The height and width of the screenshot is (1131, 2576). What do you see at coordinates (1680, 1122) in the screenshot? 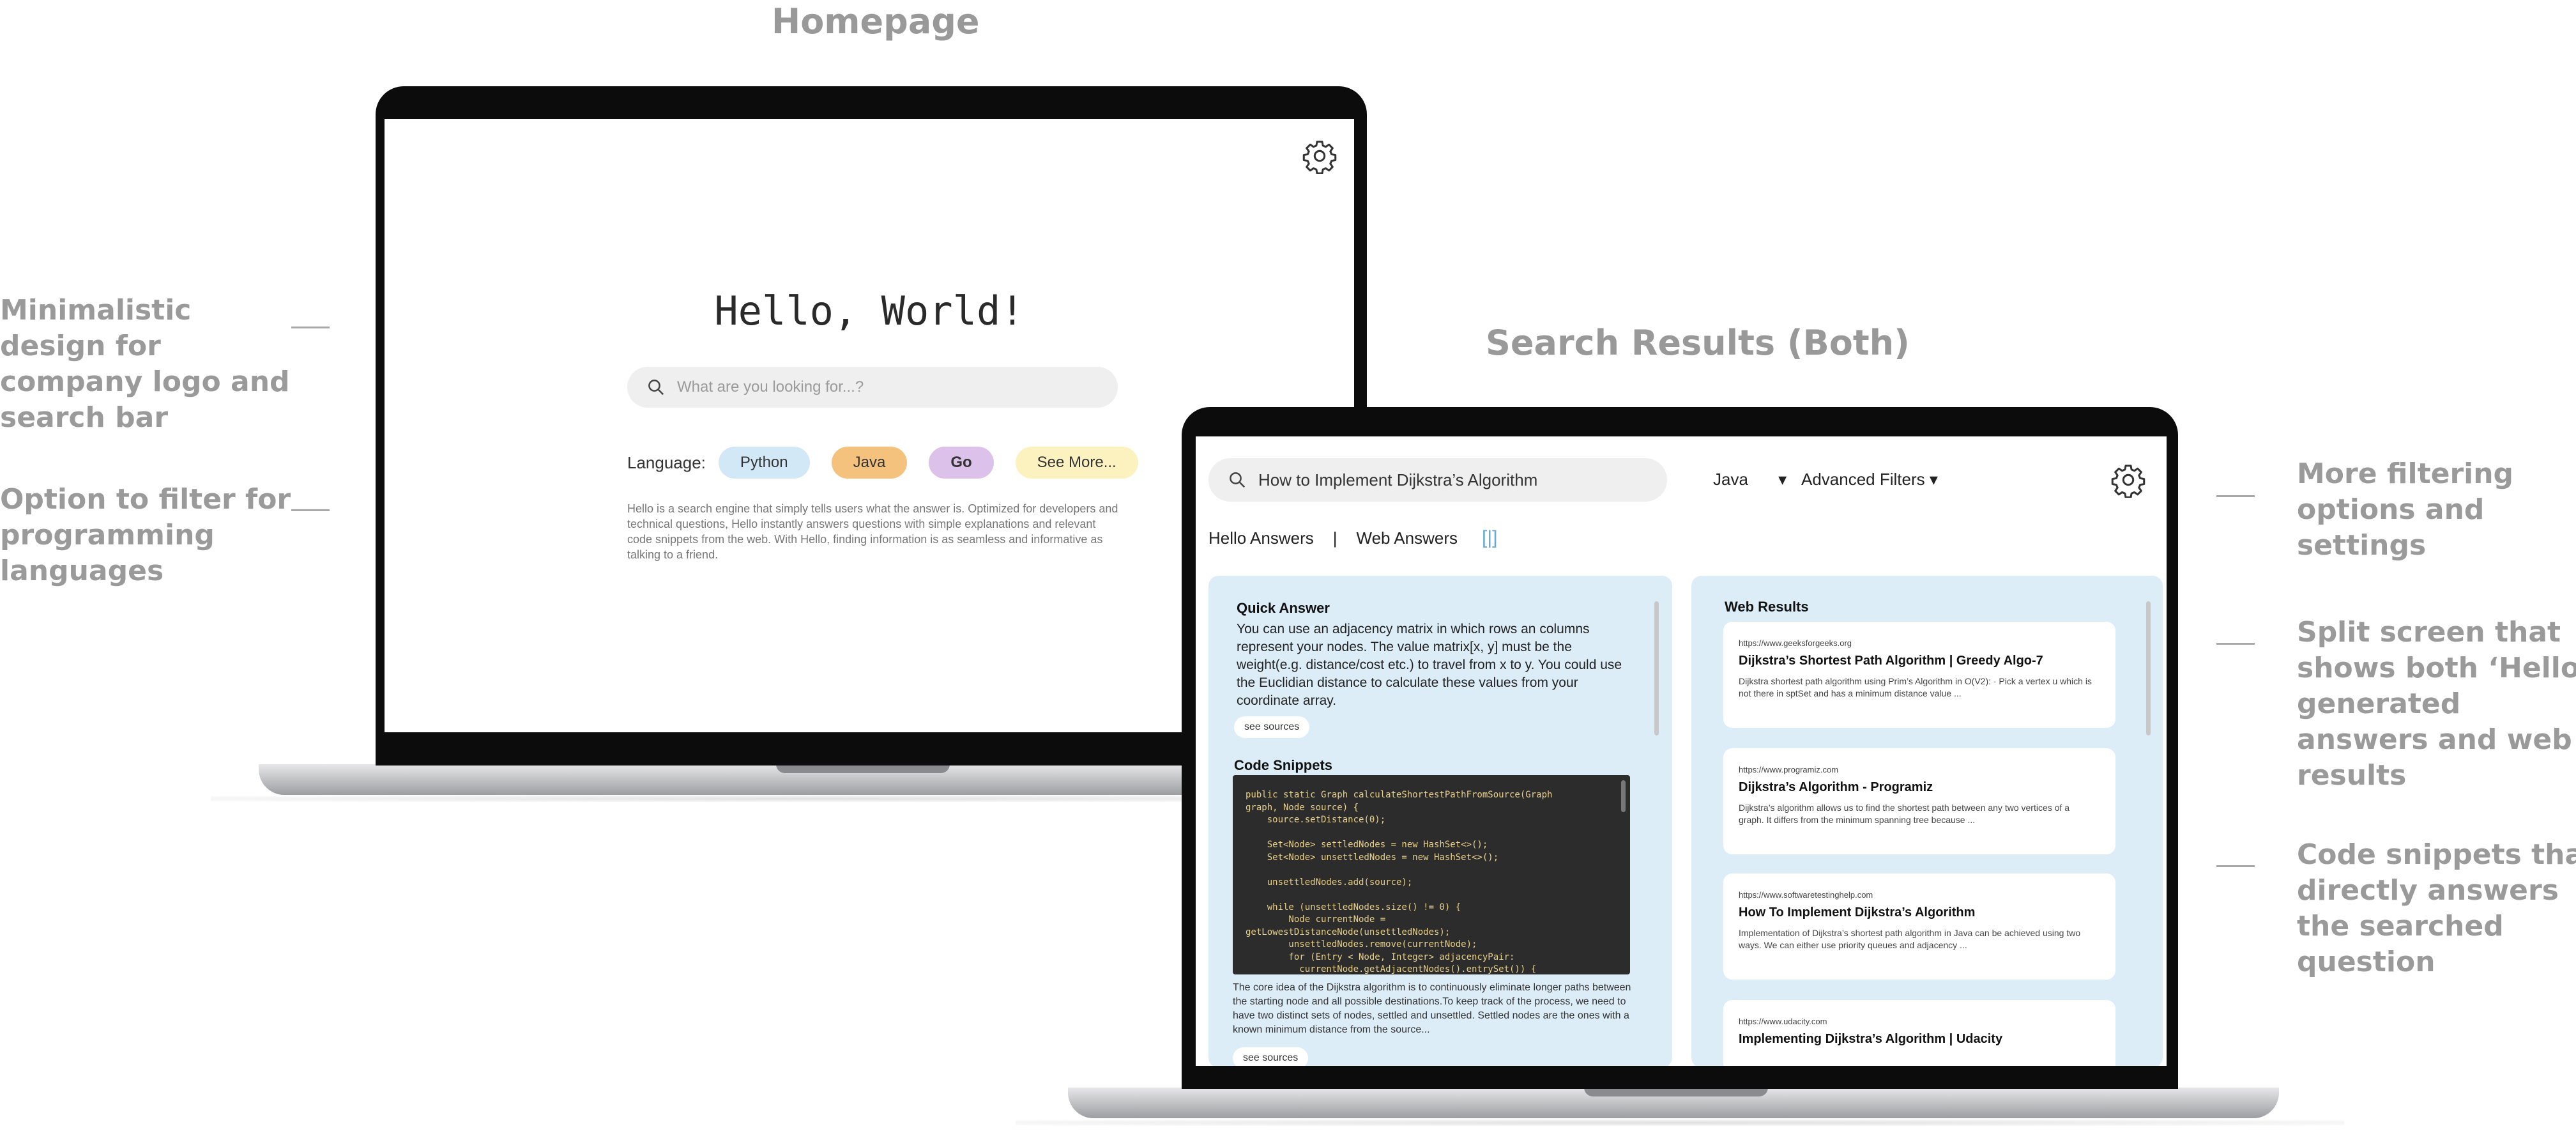
I see `laptop-shadow` at bounding box center [1680, 1122].